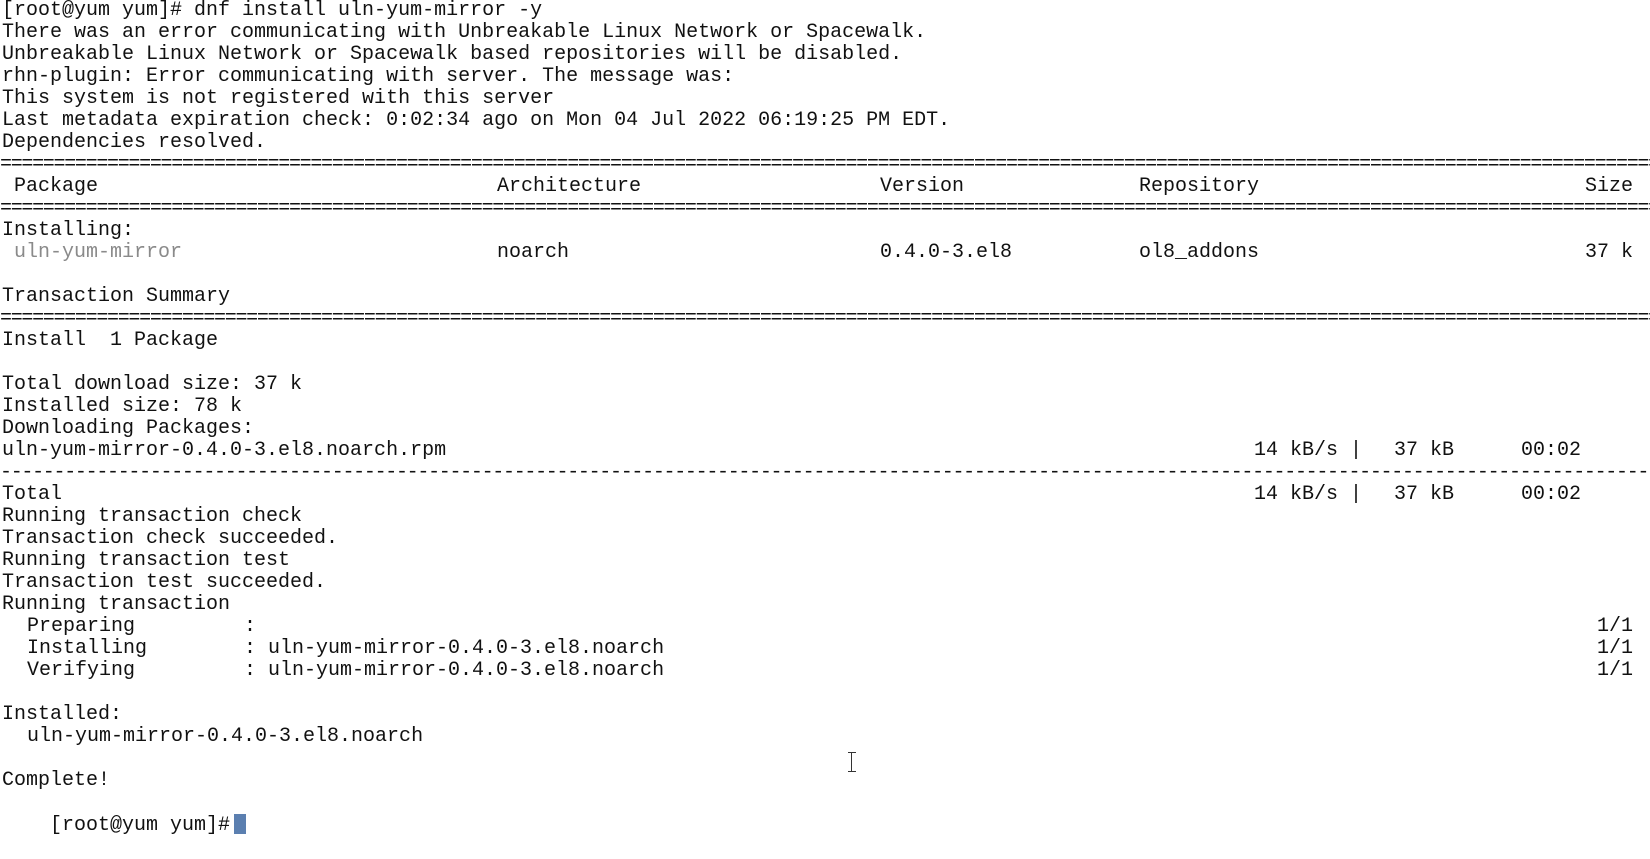 This screenshot has height=859, width=1650. Describe the element at coordinates (1199, 186) in the screenshot. I see `column-header-repository: Repository` at that location.